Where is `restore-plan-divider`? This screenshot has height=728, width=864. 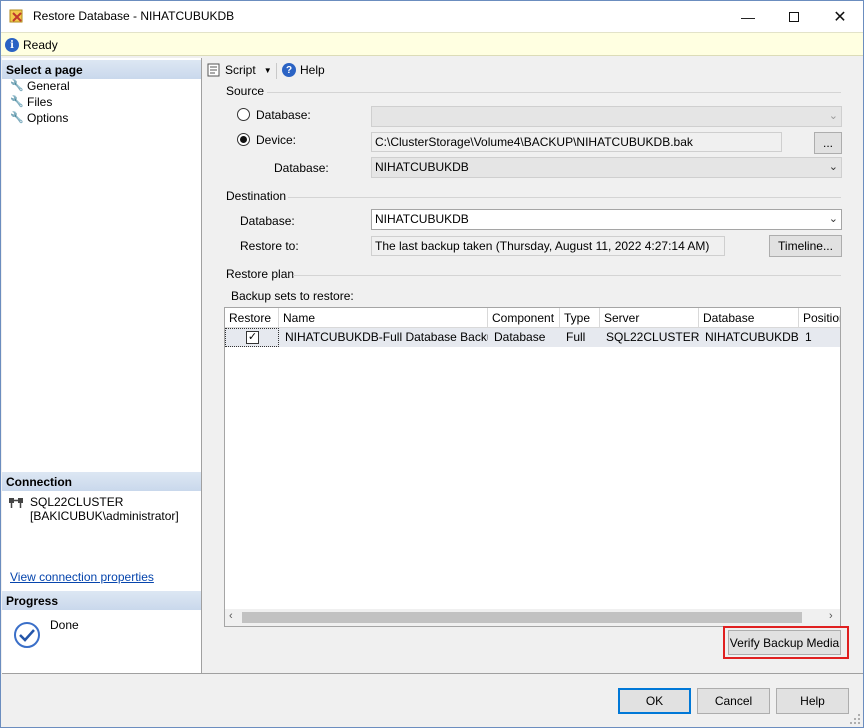 restore-plan-divider is located at coordinates (567, 275).